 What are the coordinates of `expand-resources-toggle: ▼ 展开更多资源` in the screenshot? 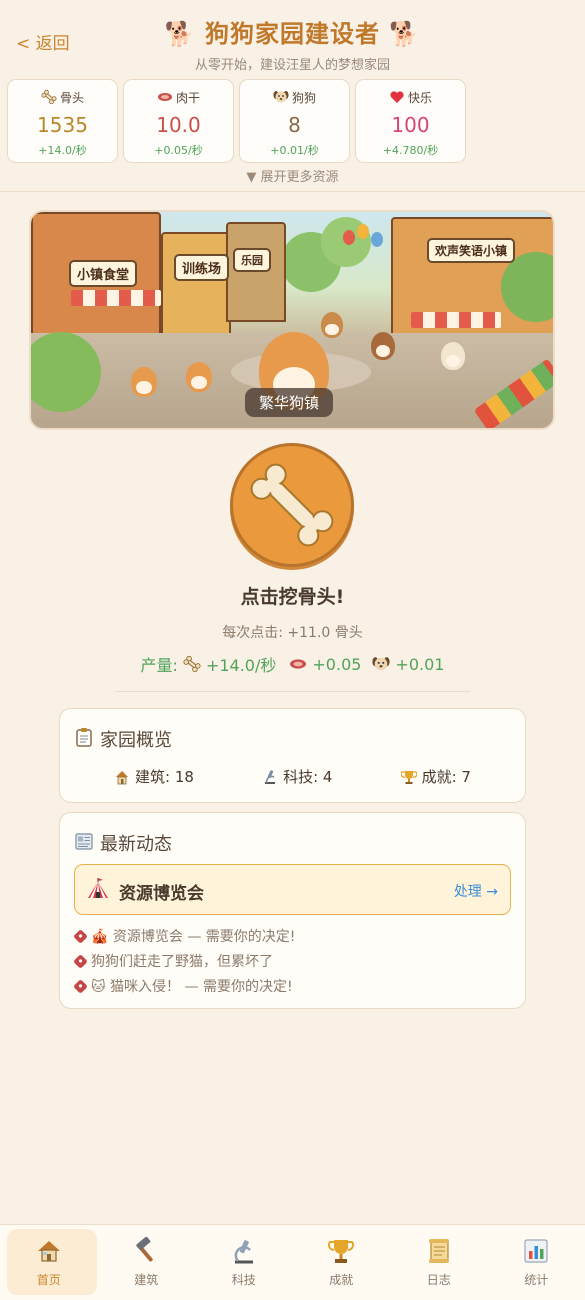 It's located at (292, 175).